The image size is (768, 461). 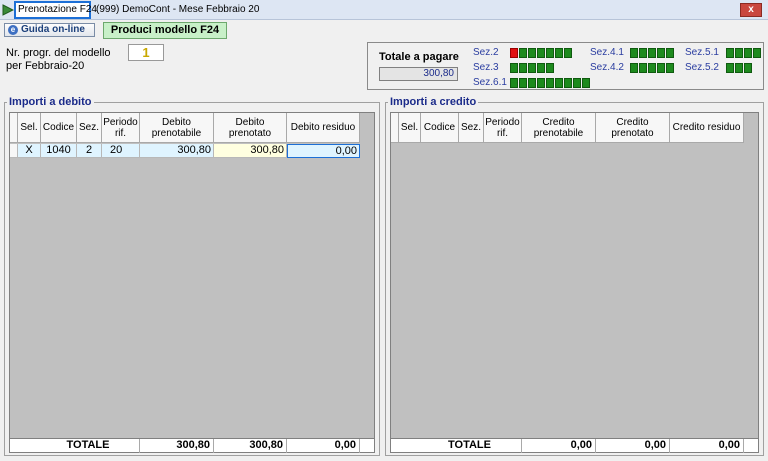 What do you see at coordinates (471, 128) in the screenshot?
I see `credito-col-sez: Sez.` at bounding box center [471, 128].